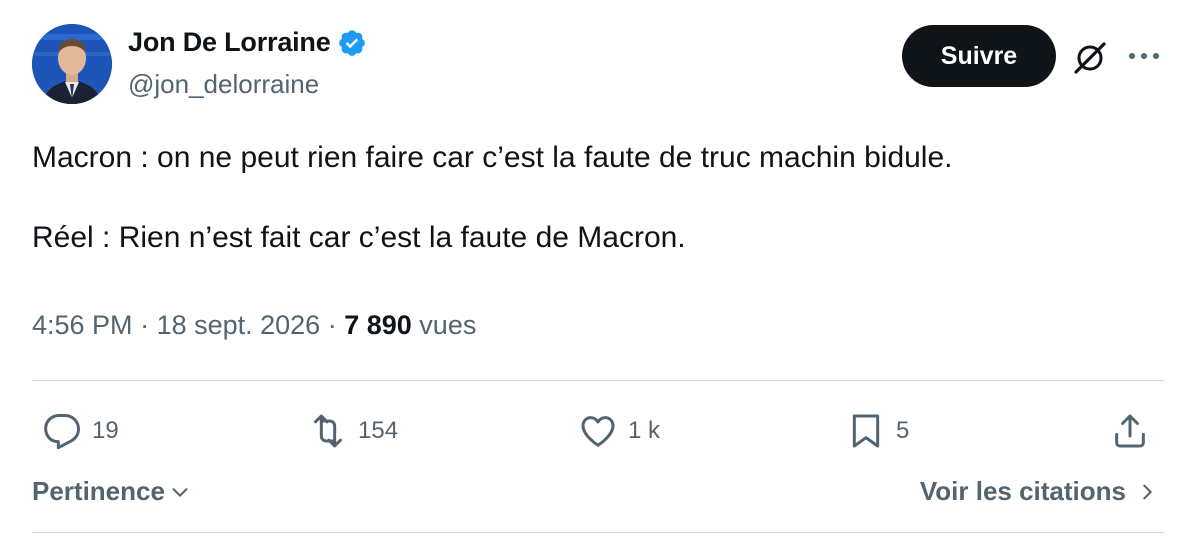 Image resolution: width=1196 pixels, height=536 pixels. I want to click on like-count: 1 k, so click(644, 430).